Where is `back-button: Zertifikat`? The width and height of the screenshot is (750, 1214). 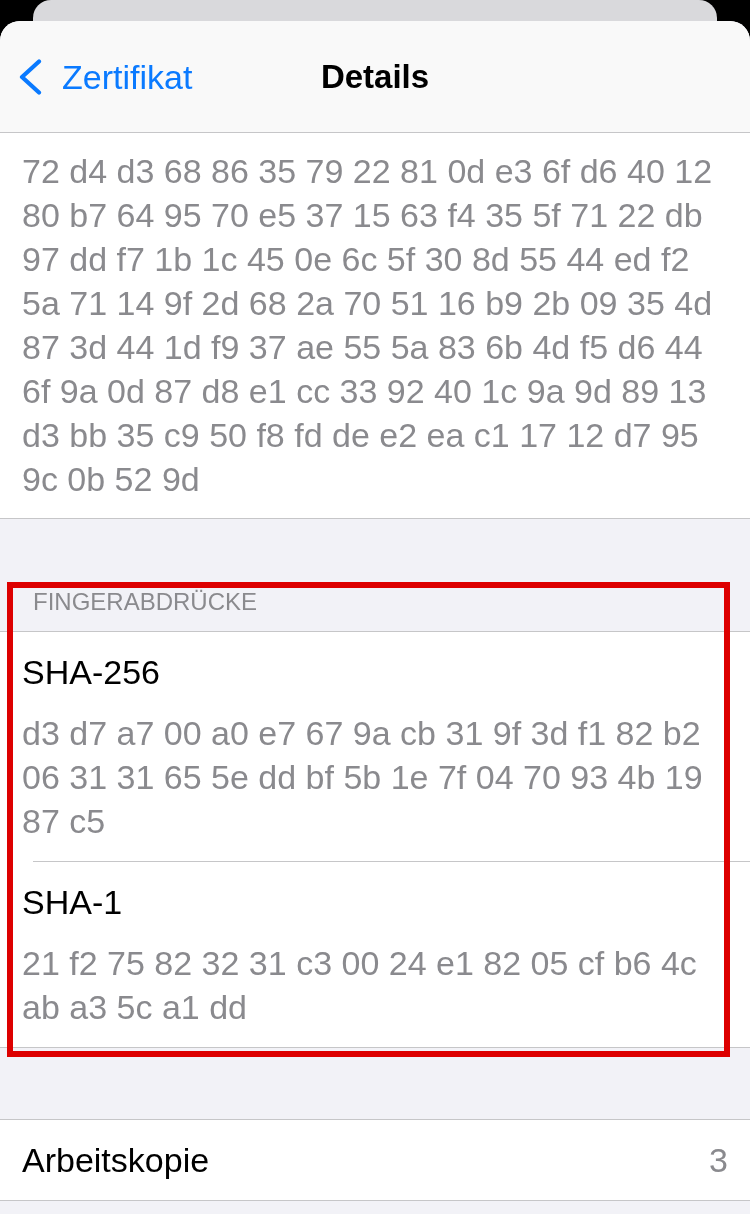 back-button: Zertifikat is located at coordinates (105, 76).